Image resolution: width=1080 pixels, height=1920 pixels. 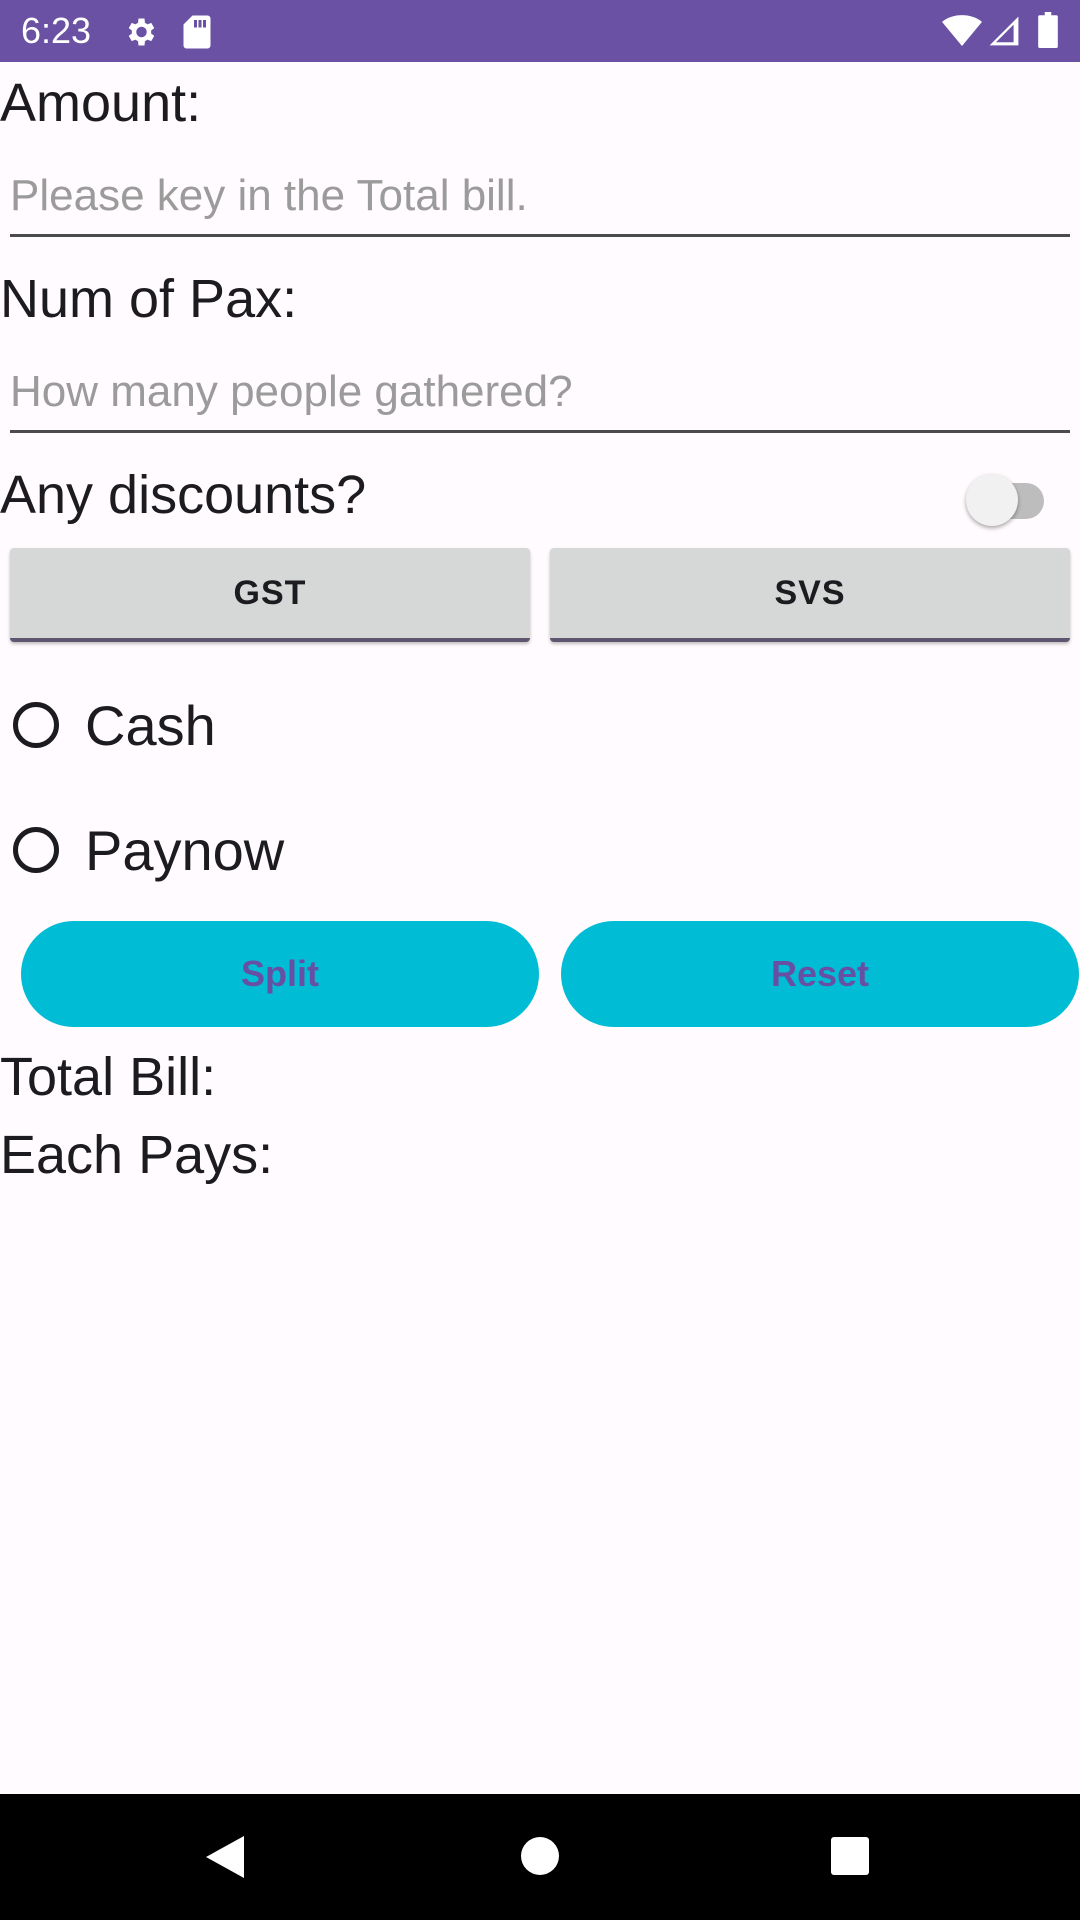 I want to click on split-button: Split, so click(x=280, y=974).